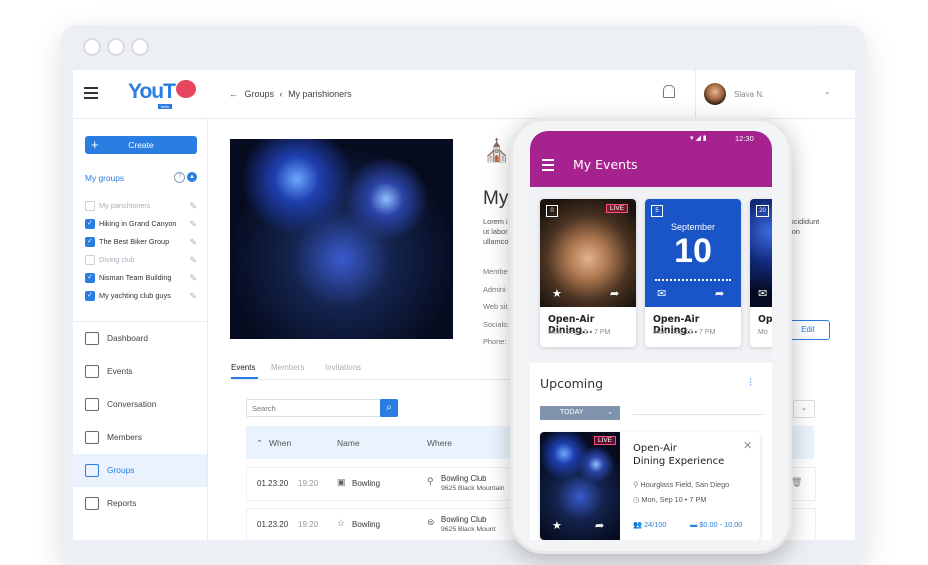  What do you see at coordinates (343, 367) in the screenshot?
I see `tab-invitations: Invitations` at bounding box center [343, 367].